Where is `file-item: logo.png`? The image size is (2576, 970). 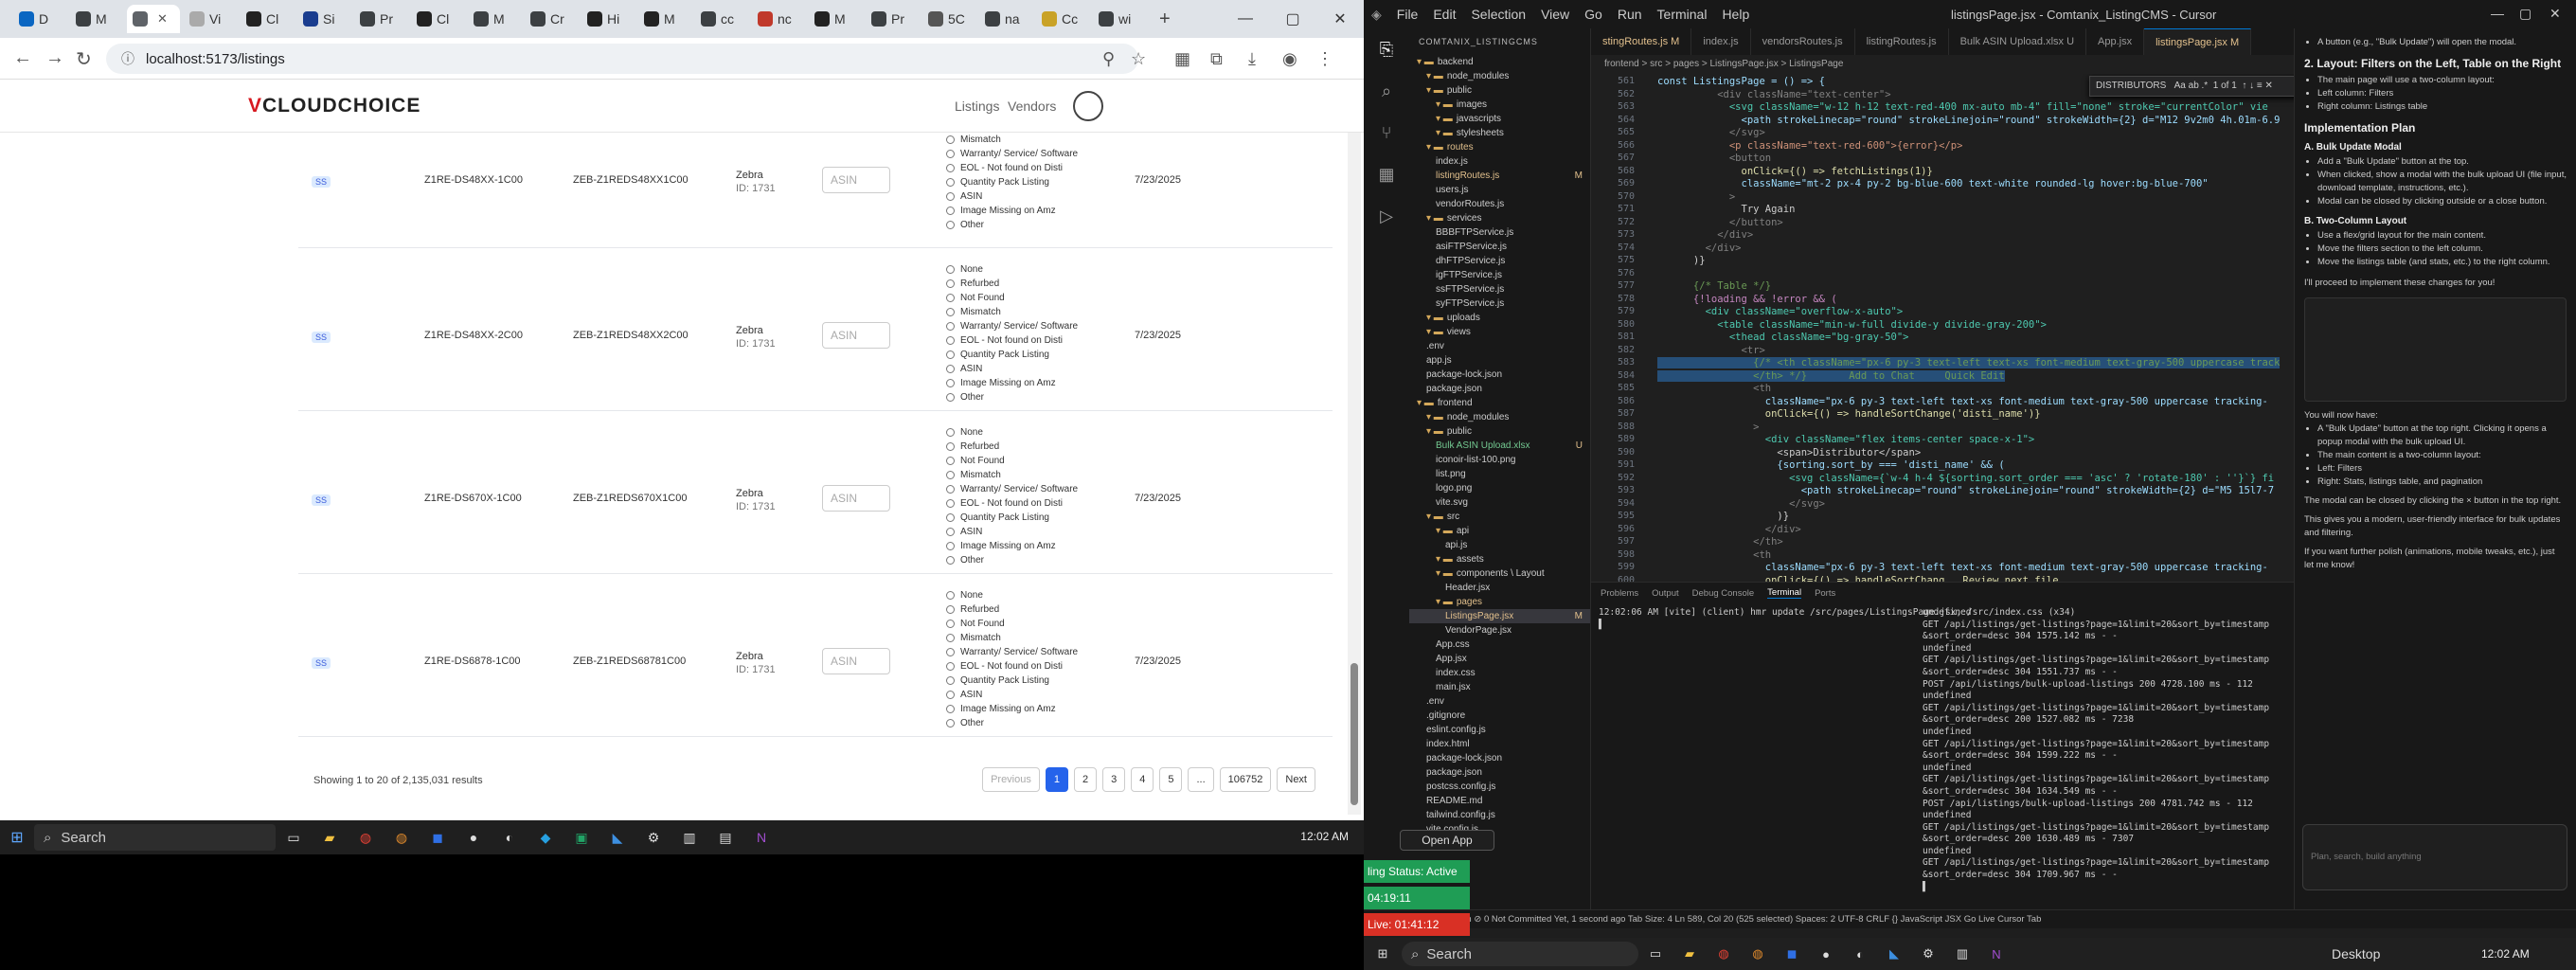 file-item: logo.png is located at coordinates (1499, 488).